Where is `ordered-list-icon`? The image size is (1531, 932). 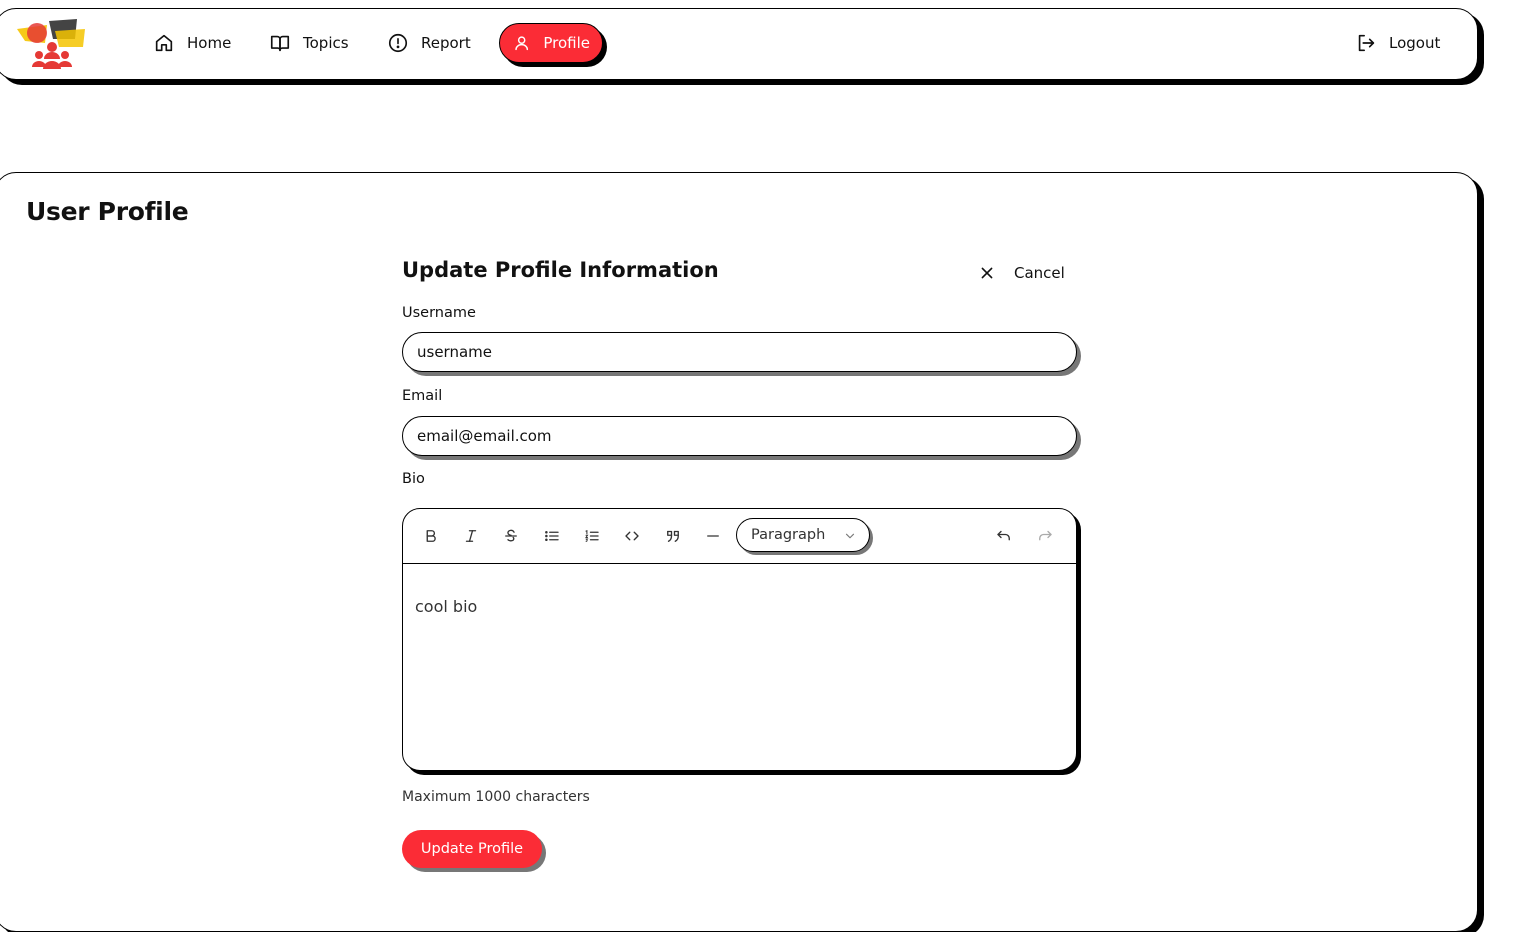
ordered-list-icon is located at coordinates (592, 535).